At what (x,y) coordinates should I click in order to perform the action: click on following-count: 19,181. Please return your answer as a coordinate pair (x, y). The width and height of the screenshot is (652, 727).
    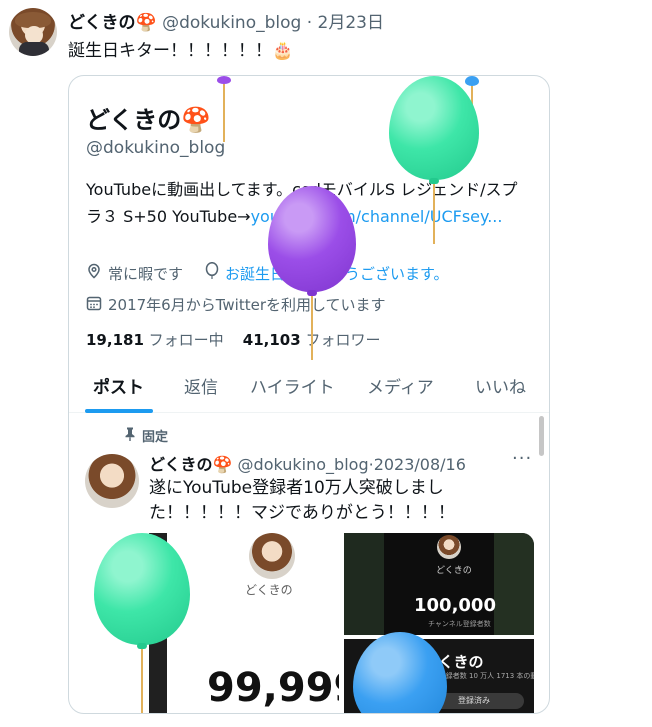
    Looking at the image, I should click on (115, 340).